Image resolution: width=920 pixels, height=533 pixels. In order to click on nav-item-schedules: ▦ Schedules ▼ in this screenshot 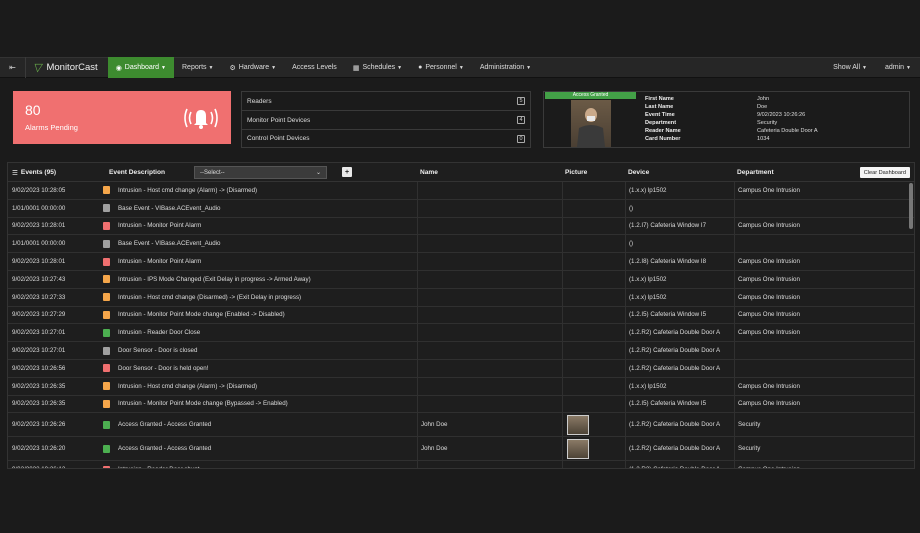, I will do `click(377, 67)`.